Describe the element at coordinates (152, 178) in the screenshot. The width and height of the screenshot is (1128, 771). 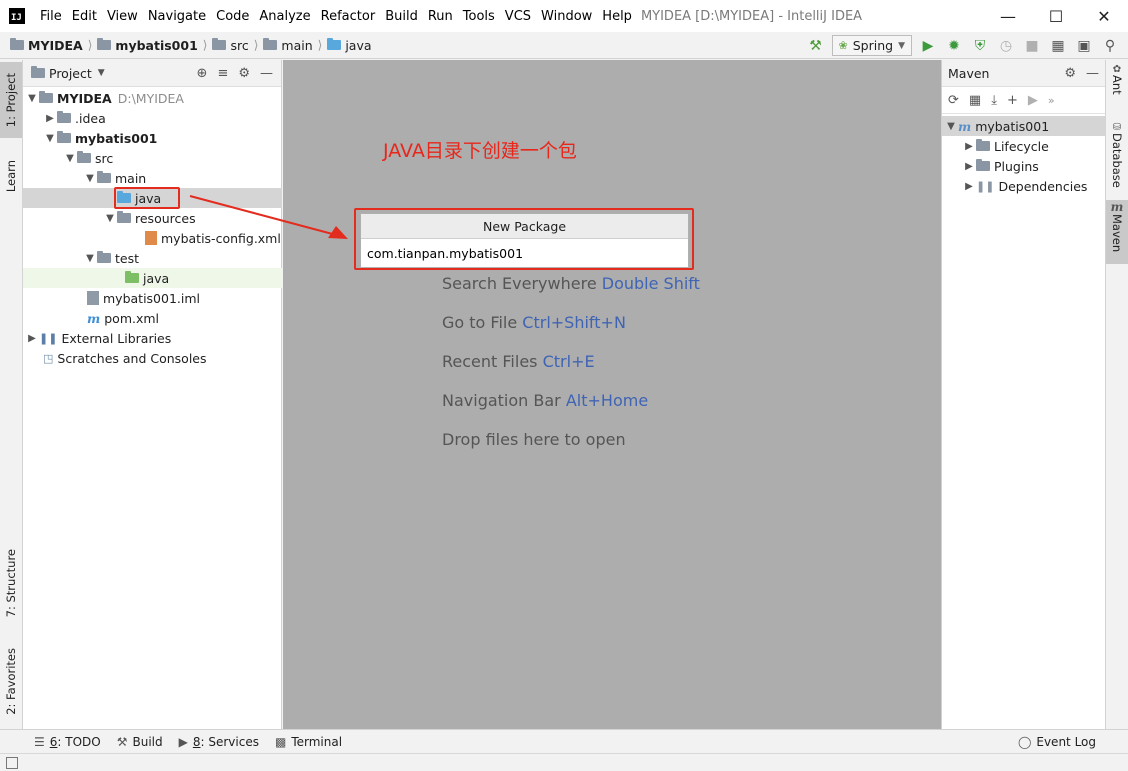
I see `tree-item-main: ▼ main` at that location.